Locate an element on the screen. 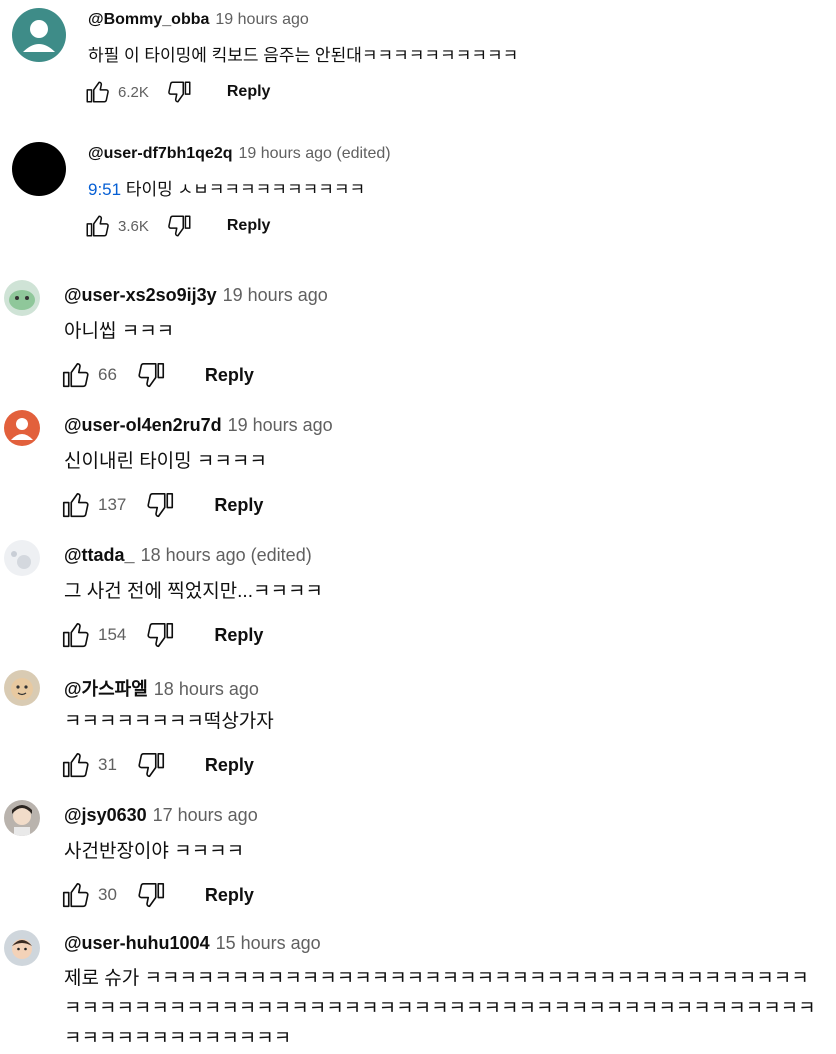 The image size is (836, 1054). like-count: 6.2K is located at coordinates (133, 92).